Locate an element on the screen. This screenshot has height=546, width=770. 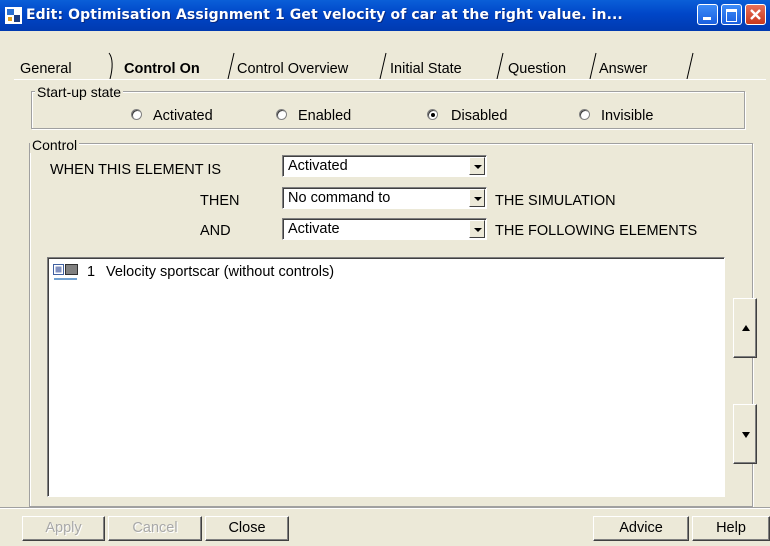
close-icon is located at coordinates (755, 14).